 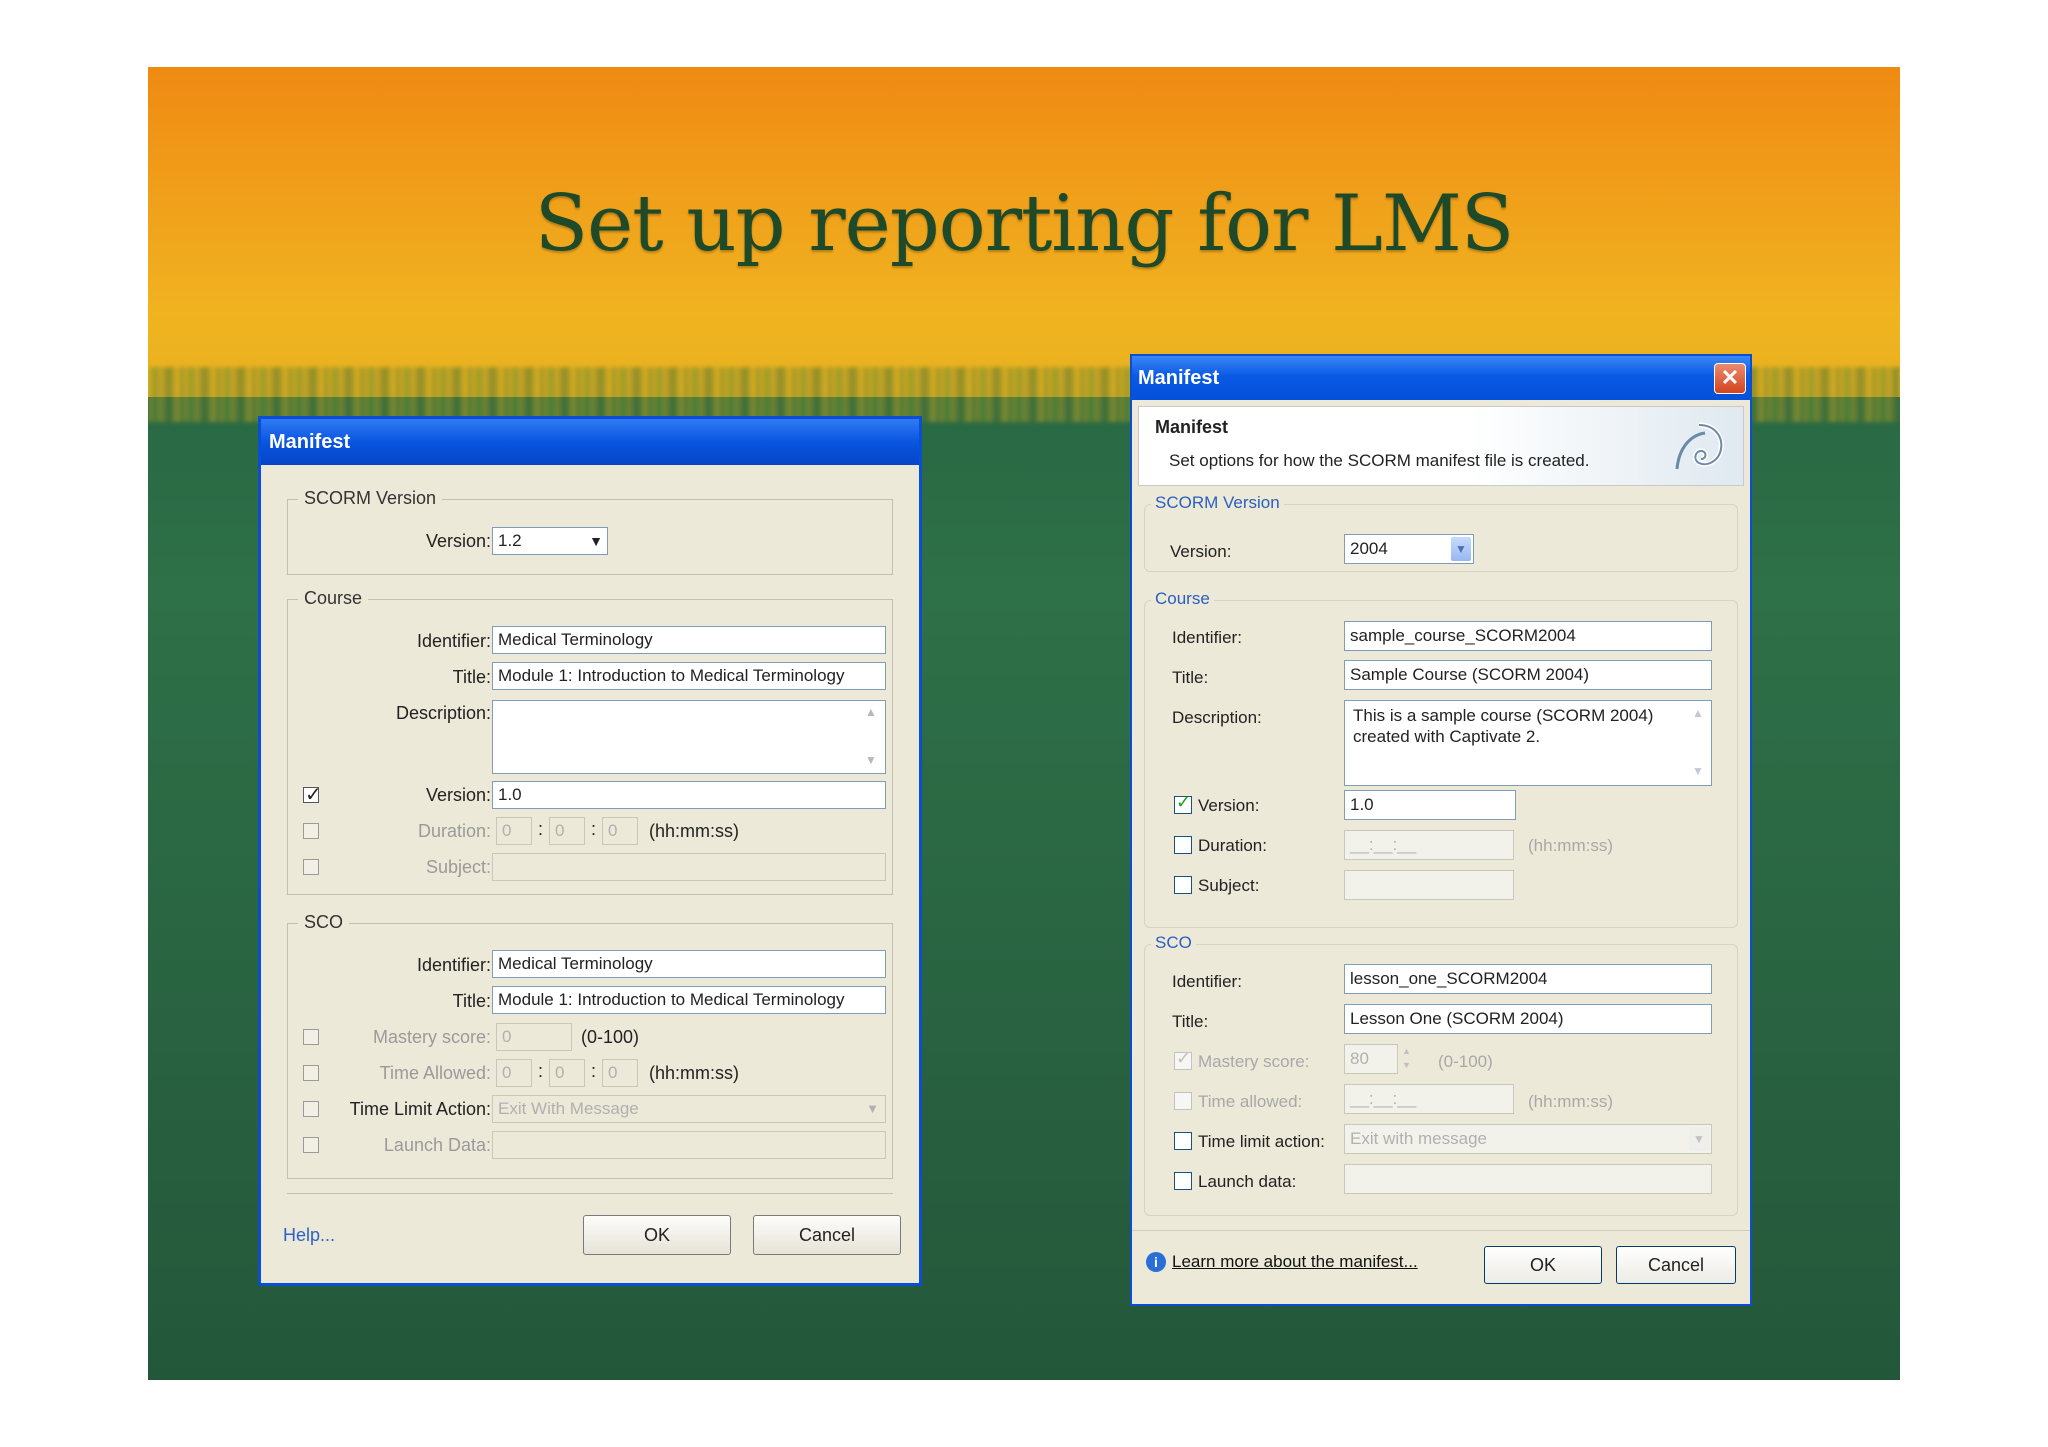 I want to click on sco-identifier-field: lesson_one_SCORM2004, so click(x=1528, y=979).